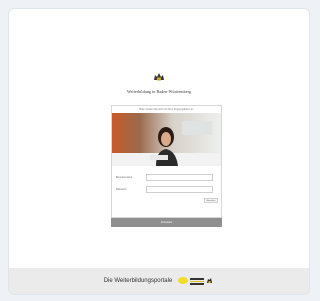 The width and height of the screenshot is (320, 301). I want to click on password-row: Passwort, so click(164, 189).